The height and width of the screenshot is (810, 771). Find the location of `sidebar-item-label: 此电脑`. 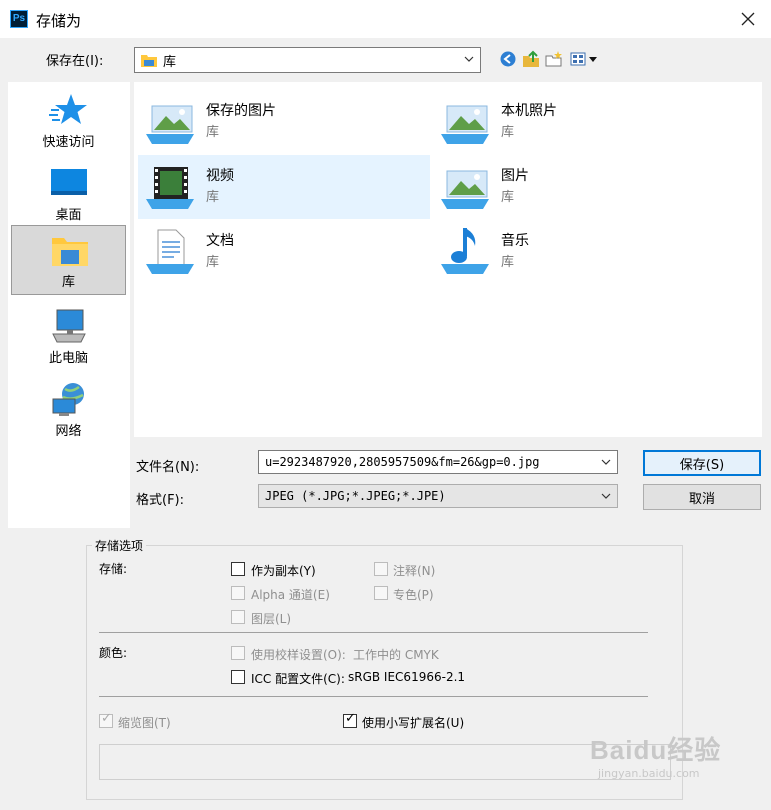

sidebar-item-label: 此电脑 is located at coordinates (68, 358).